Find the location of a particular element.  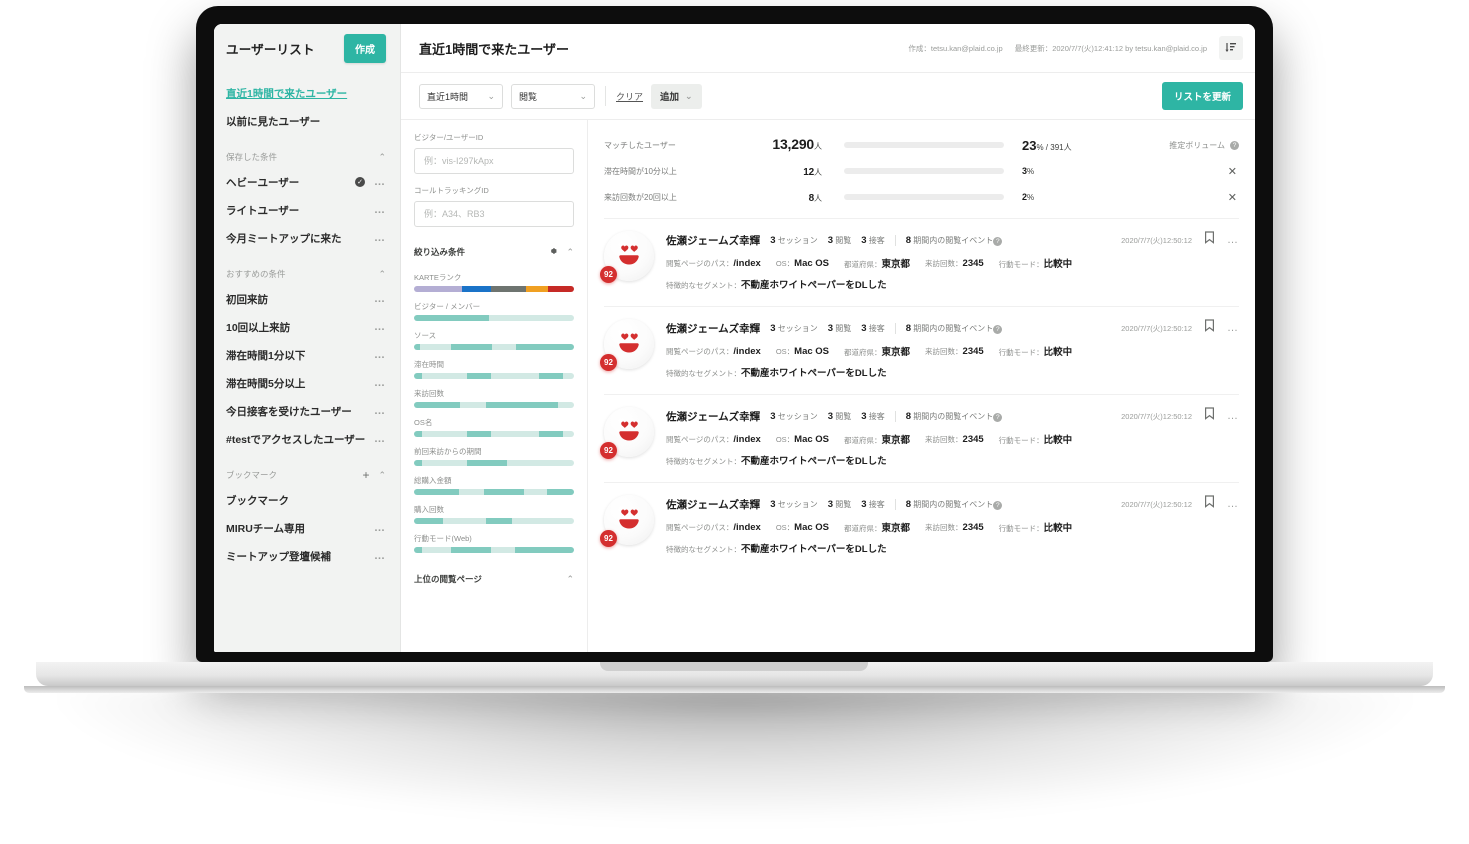

filter-row-0: KARTEランク is located at coordinates (494, 282).